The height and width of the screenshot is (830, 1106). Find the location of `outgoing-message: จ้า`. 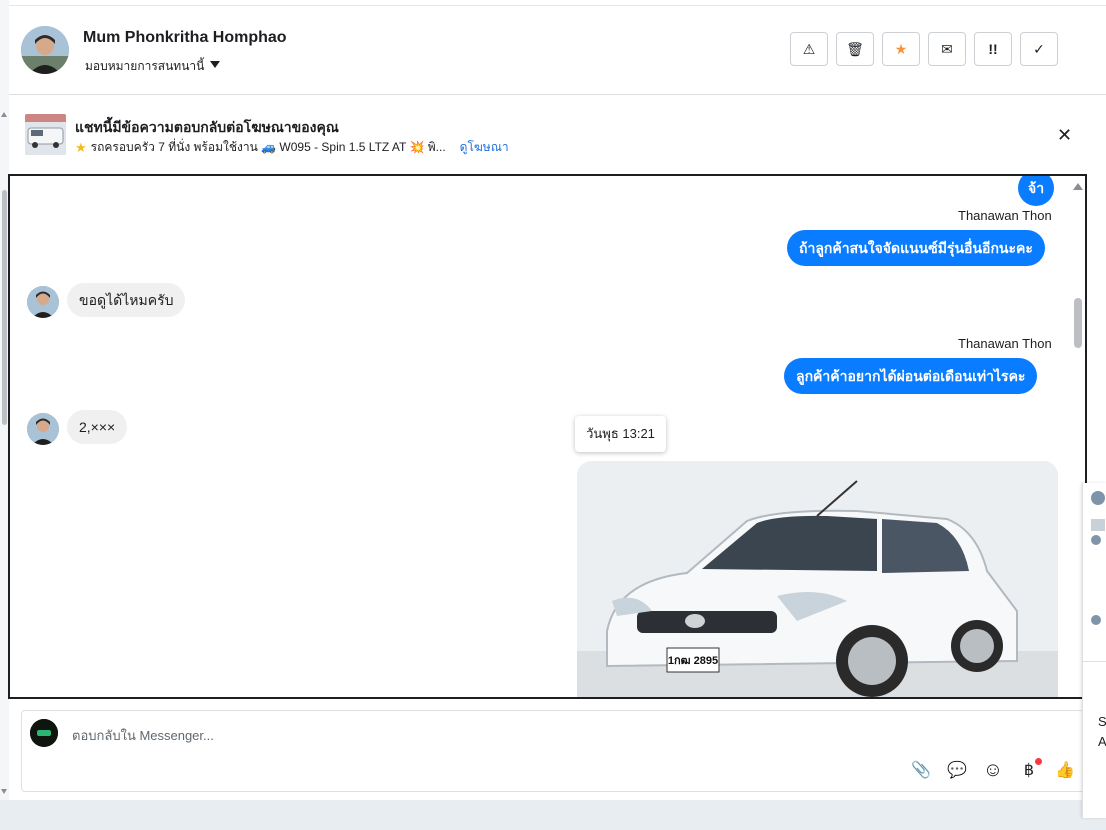

outgoing-message: จ้า is located at coordinates (1036, 191).